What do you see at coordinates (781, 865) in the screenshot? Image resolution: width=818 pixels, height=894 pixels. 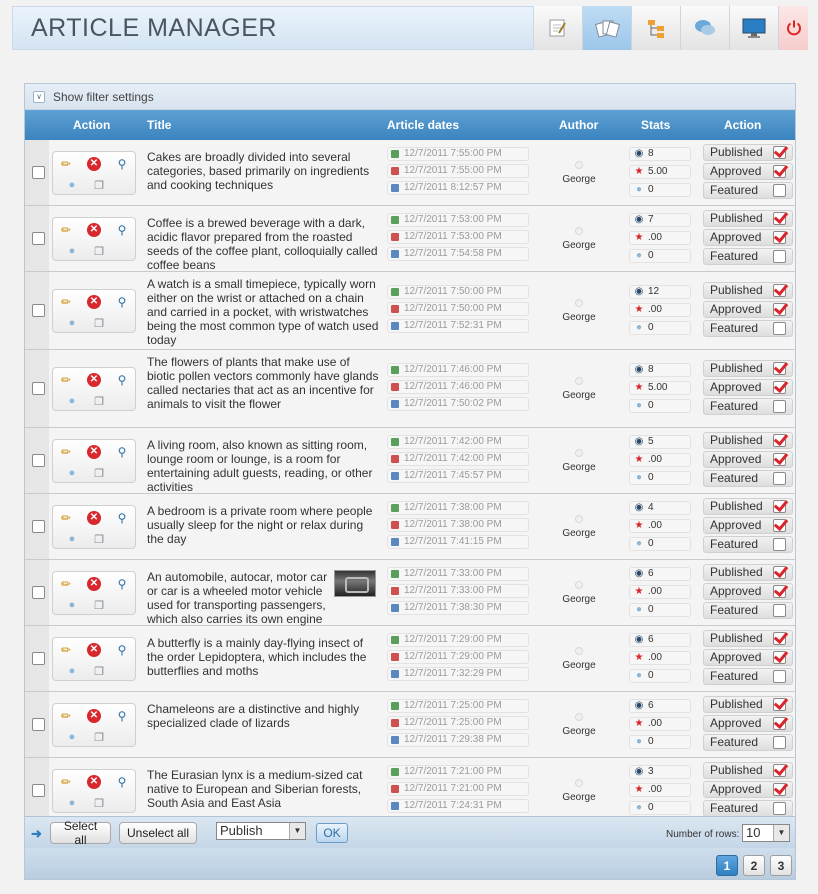 I see `page-3-button: 3` at bounding box center [781, 865].